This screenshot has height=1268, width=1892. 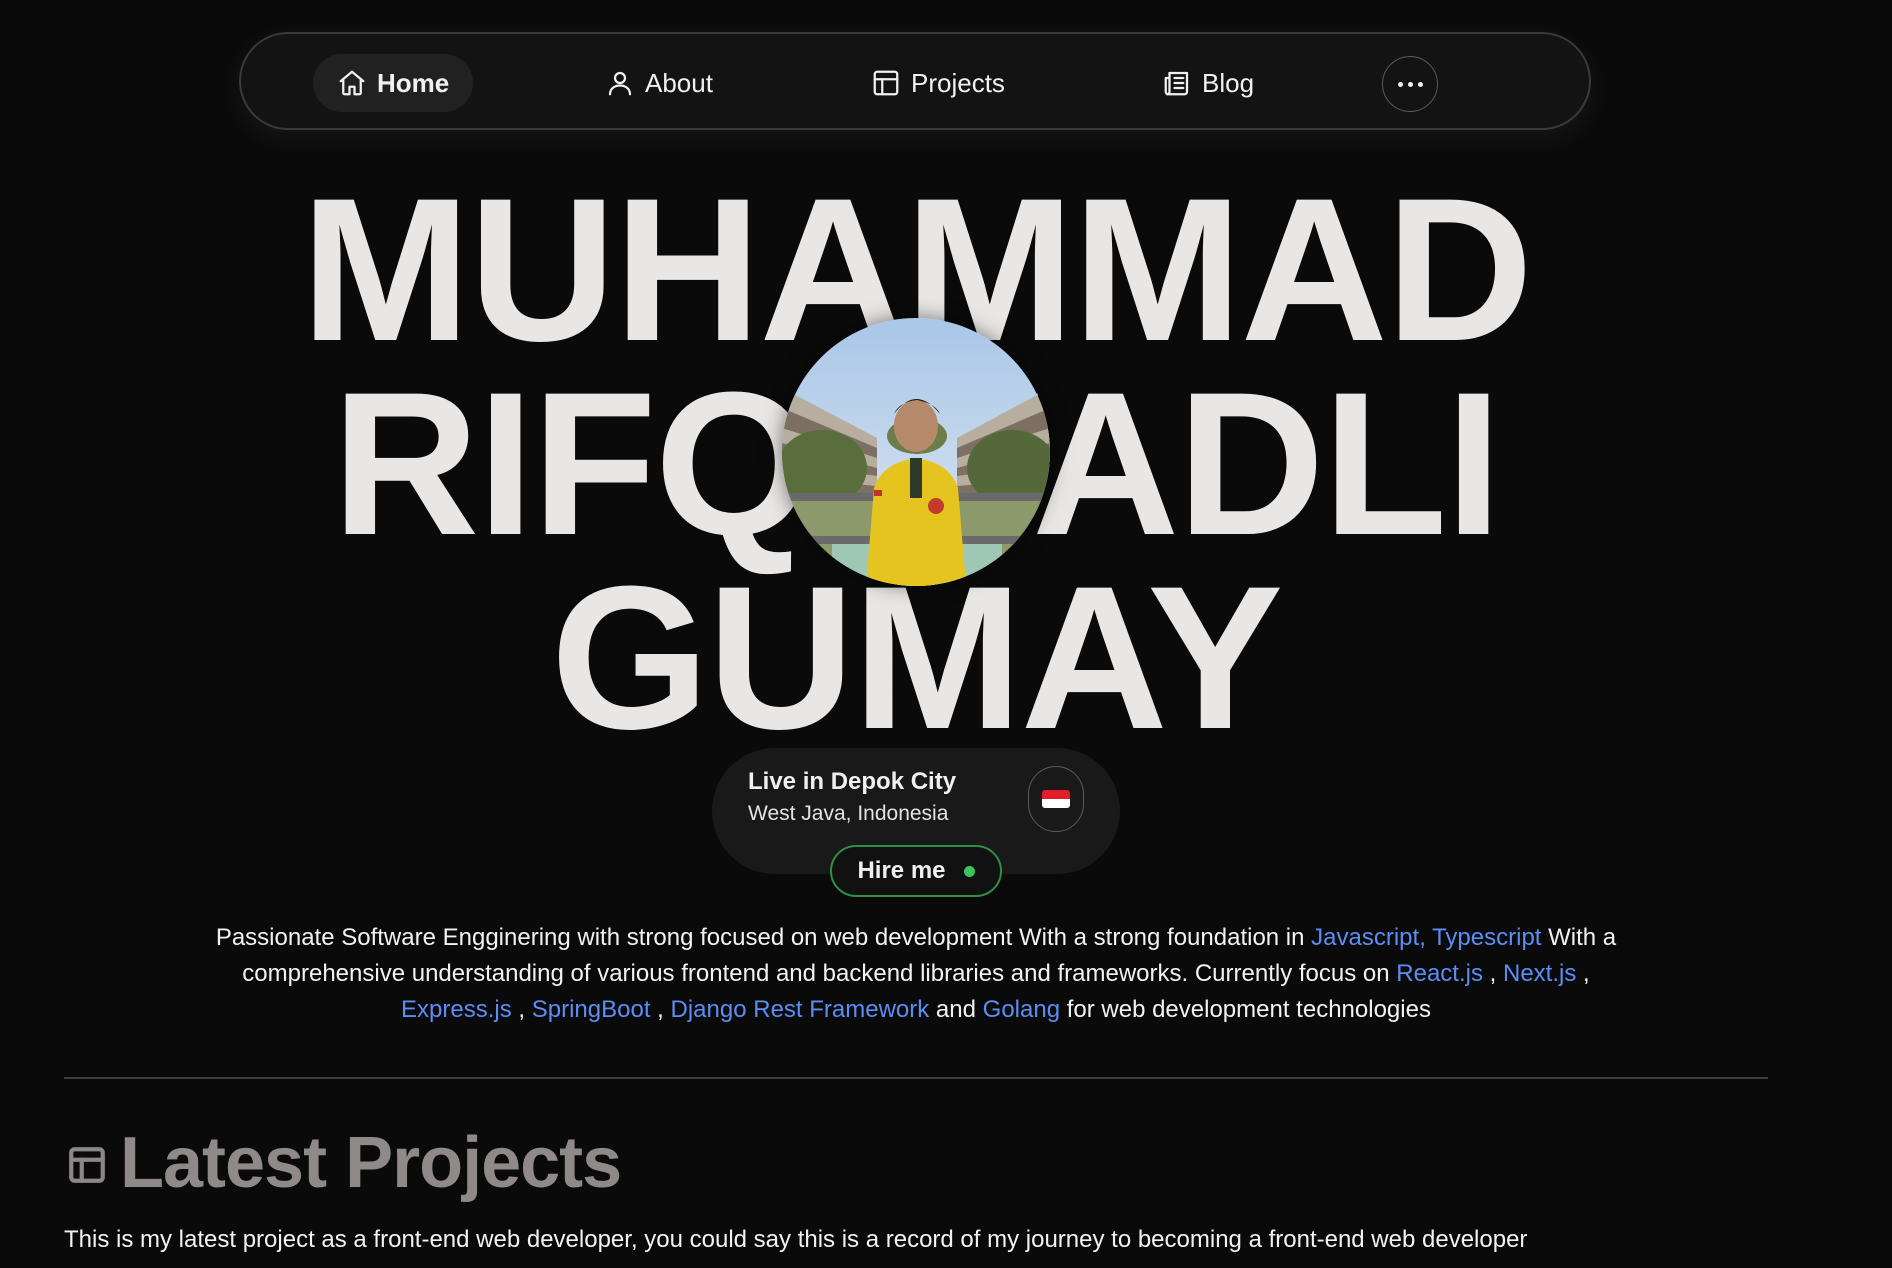 I want to click on bio-sep-5: and, so click(x=956, y=1009).